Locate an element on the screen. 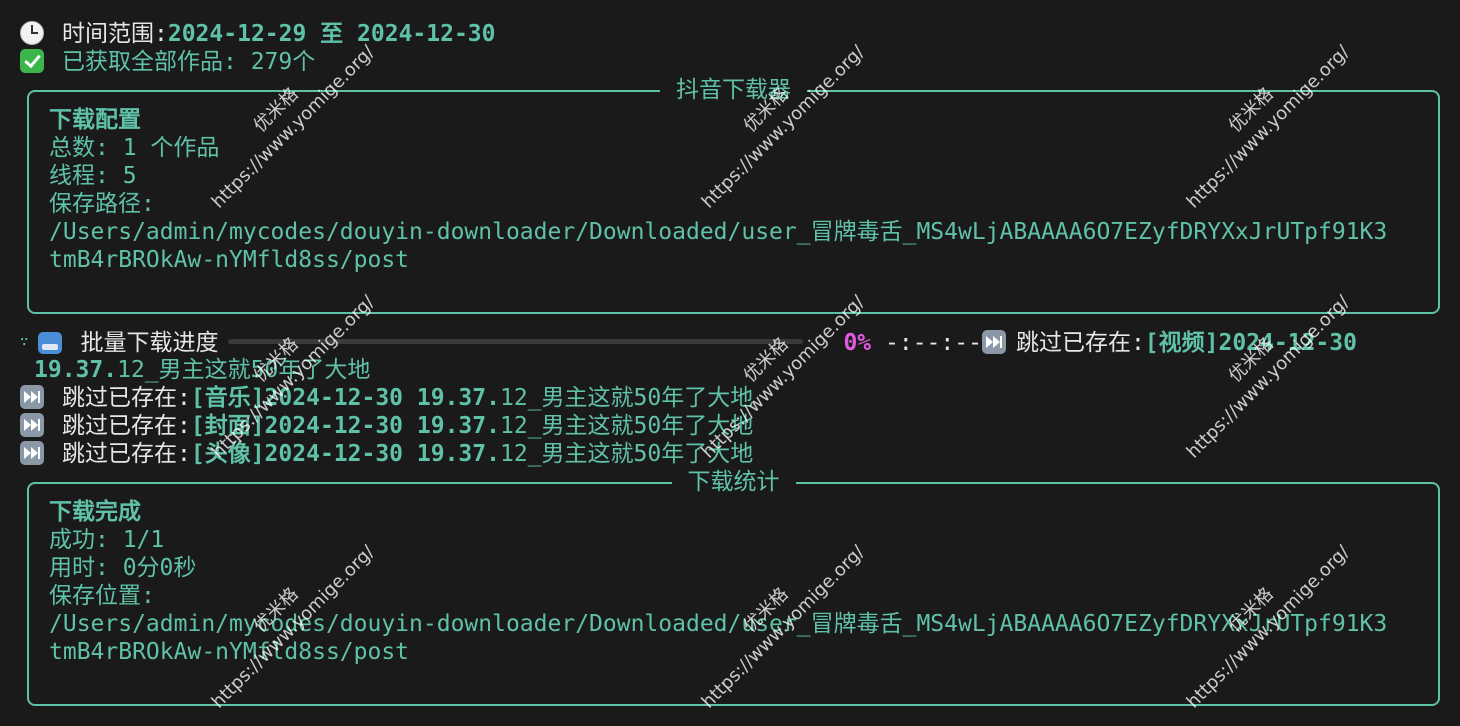 The image size is (1460, 726). time-range-label: 时间范围: is located at coordinates (115, 34).